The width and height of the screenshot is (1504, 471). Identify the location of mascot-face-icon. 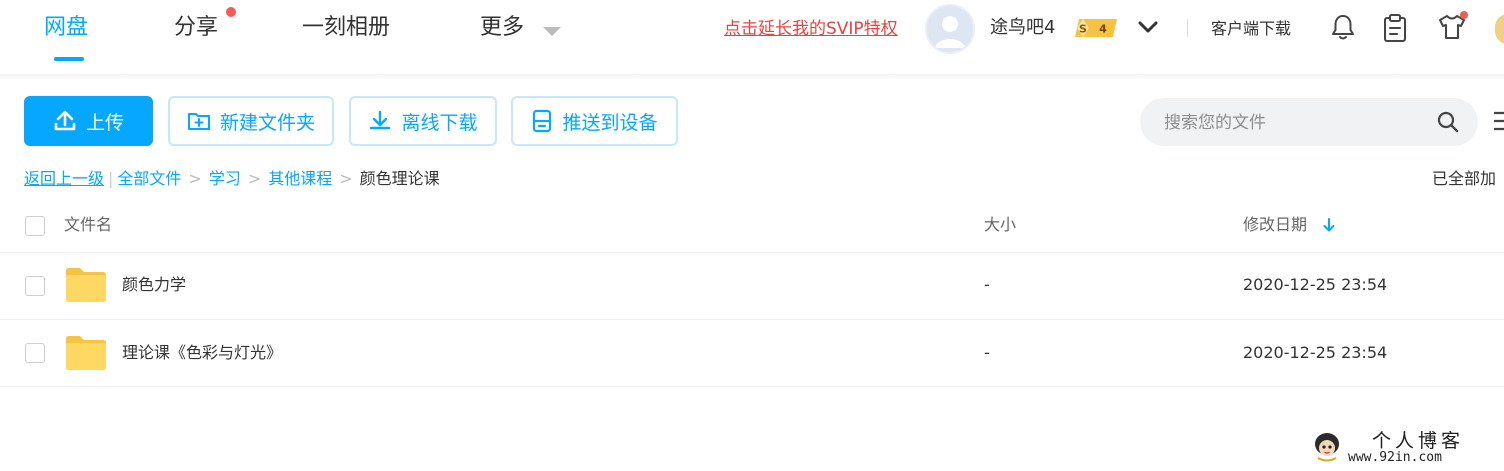
(1327, 447).